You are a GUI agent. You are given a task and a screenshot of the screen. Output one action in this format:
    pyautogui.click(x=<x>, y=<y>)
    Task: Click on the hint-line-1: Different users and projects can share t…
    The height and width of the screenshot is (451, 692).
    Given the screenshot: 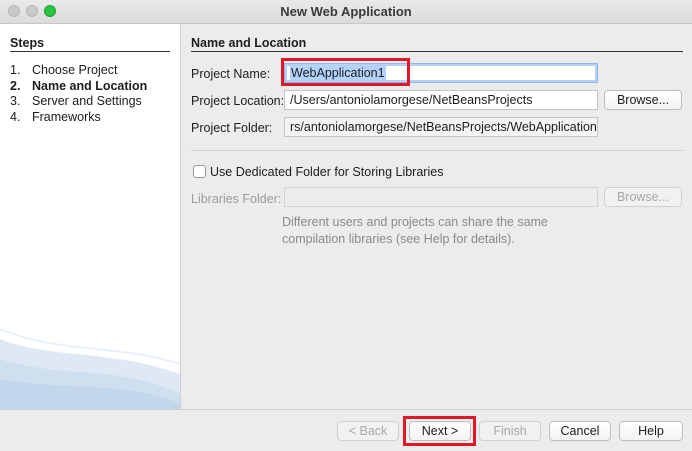 What is the action you would take?
    pyautogui.click(x=415, y=222)
    